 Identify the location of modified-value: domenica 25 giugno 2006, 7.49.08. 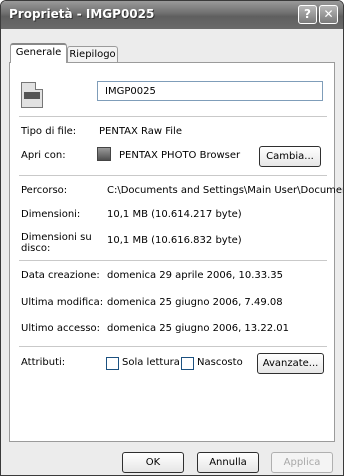
(195, 302).